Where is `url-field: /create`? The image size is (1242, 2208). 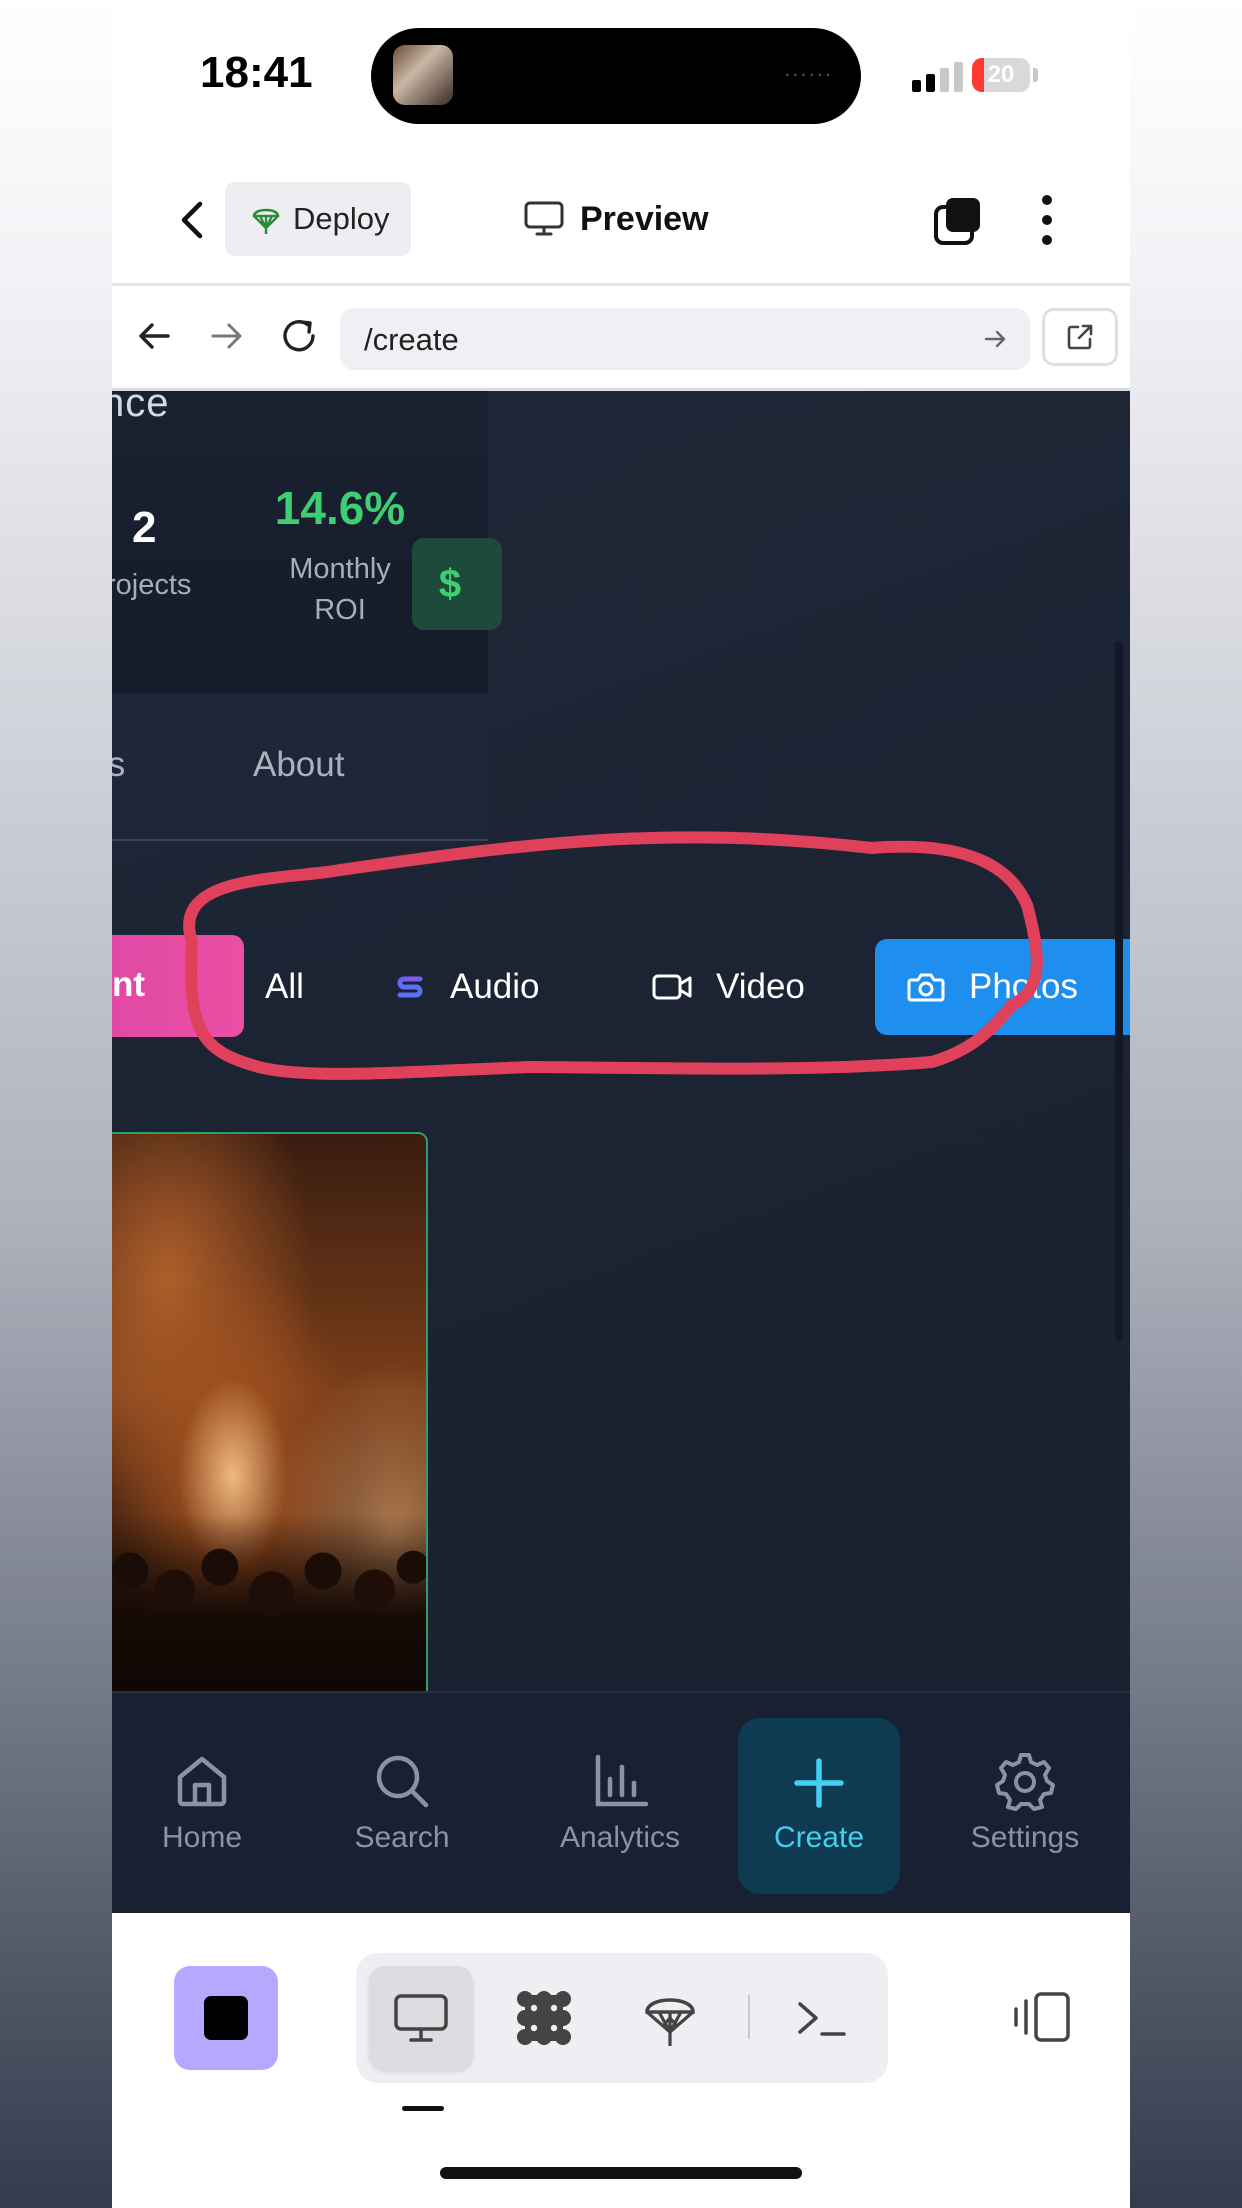
url-field: /create is located at coordinates (685, 339).